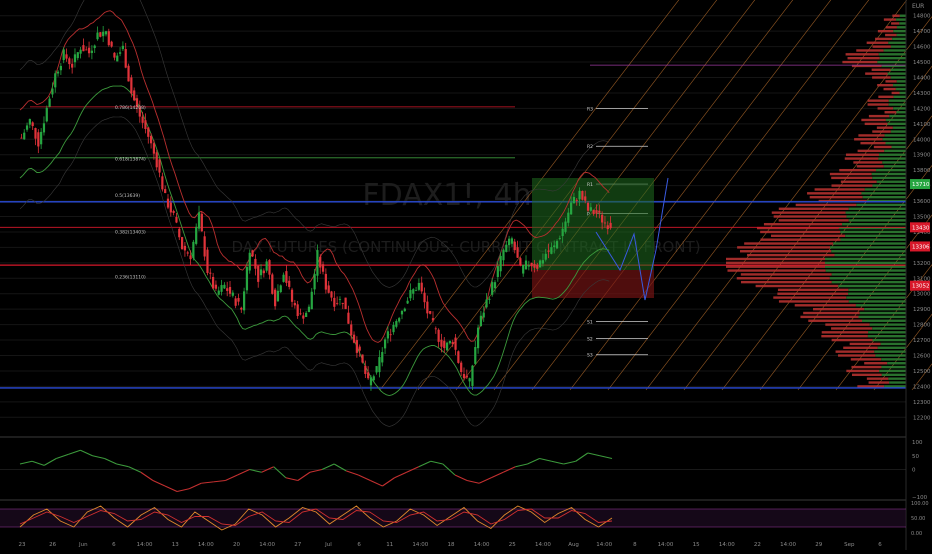 This screenshot has height=554, width=932. What do you see at coordinates (914, 471) in the screenshot?
I see `rsi-tick-label: 0` at bounding box center [914, 471].